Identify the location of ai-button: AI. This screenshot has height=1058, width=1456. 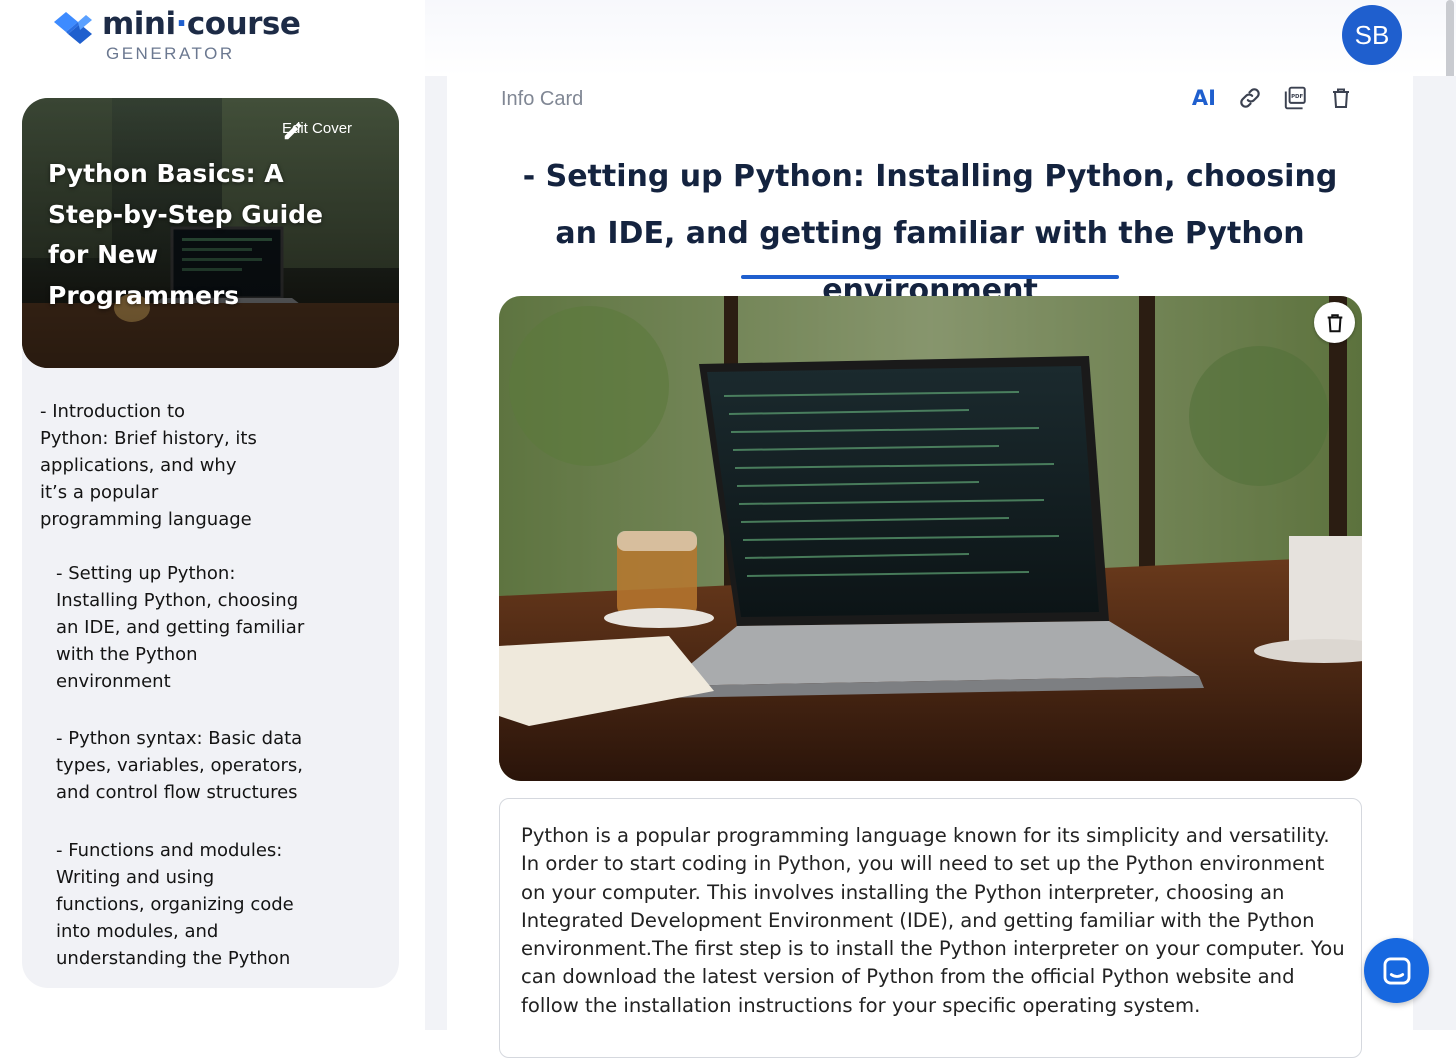
(1204, 98).